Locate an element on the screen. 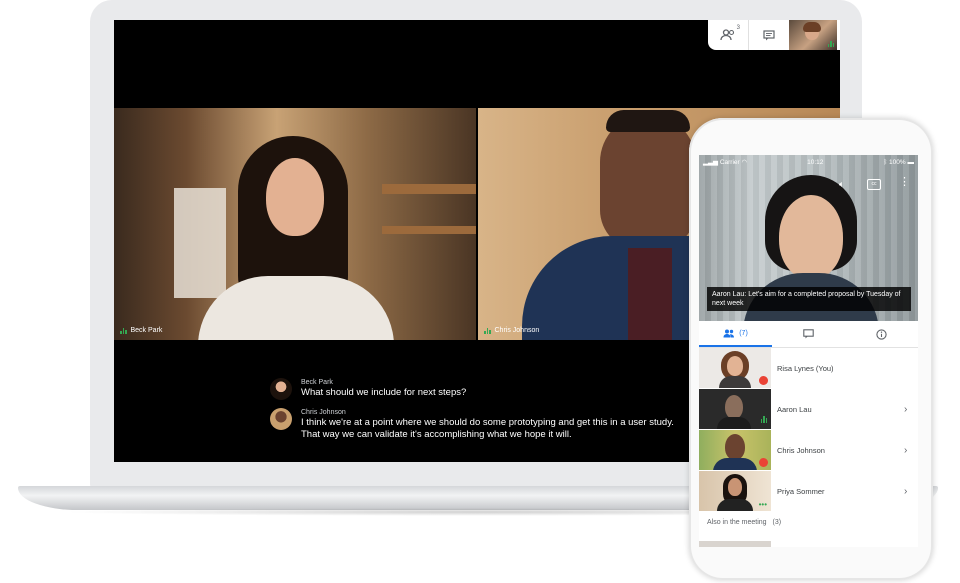  participant-name: Risa Lynes (You) is located at coordinates (805, 368).